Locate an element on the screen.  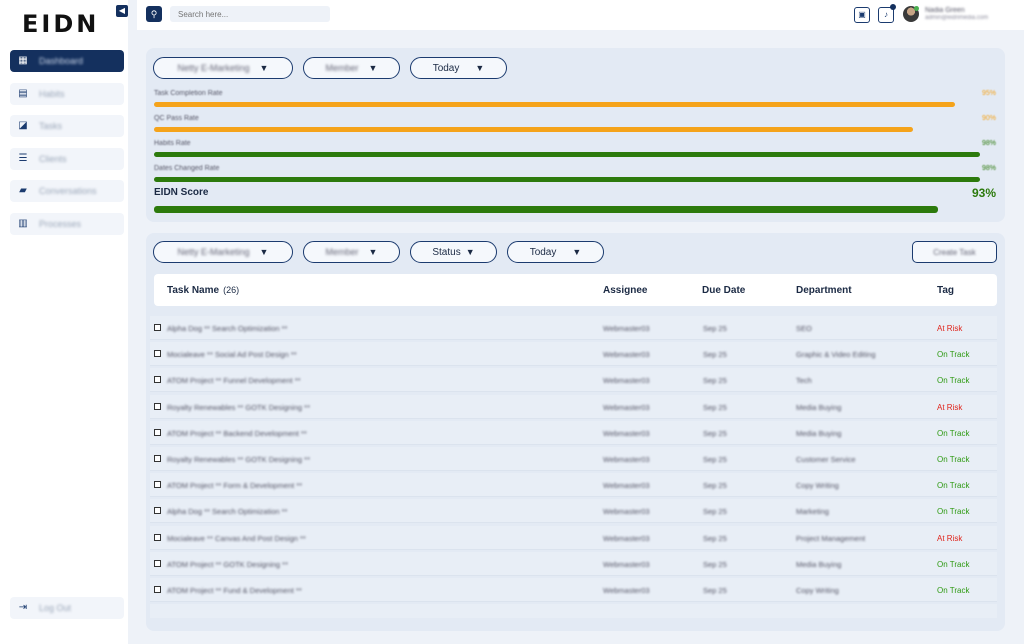
create-task-button: Create Task is located at coordinates (954, 252).